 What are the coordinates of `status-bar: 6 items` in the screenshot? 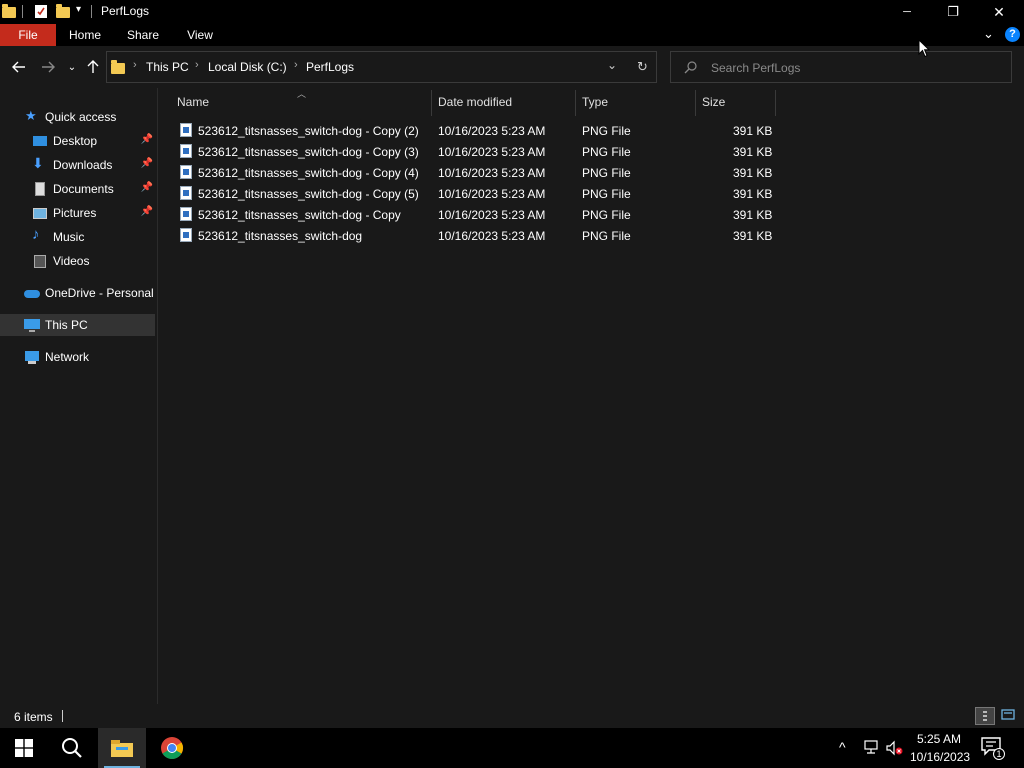 It's located at (512, 716).